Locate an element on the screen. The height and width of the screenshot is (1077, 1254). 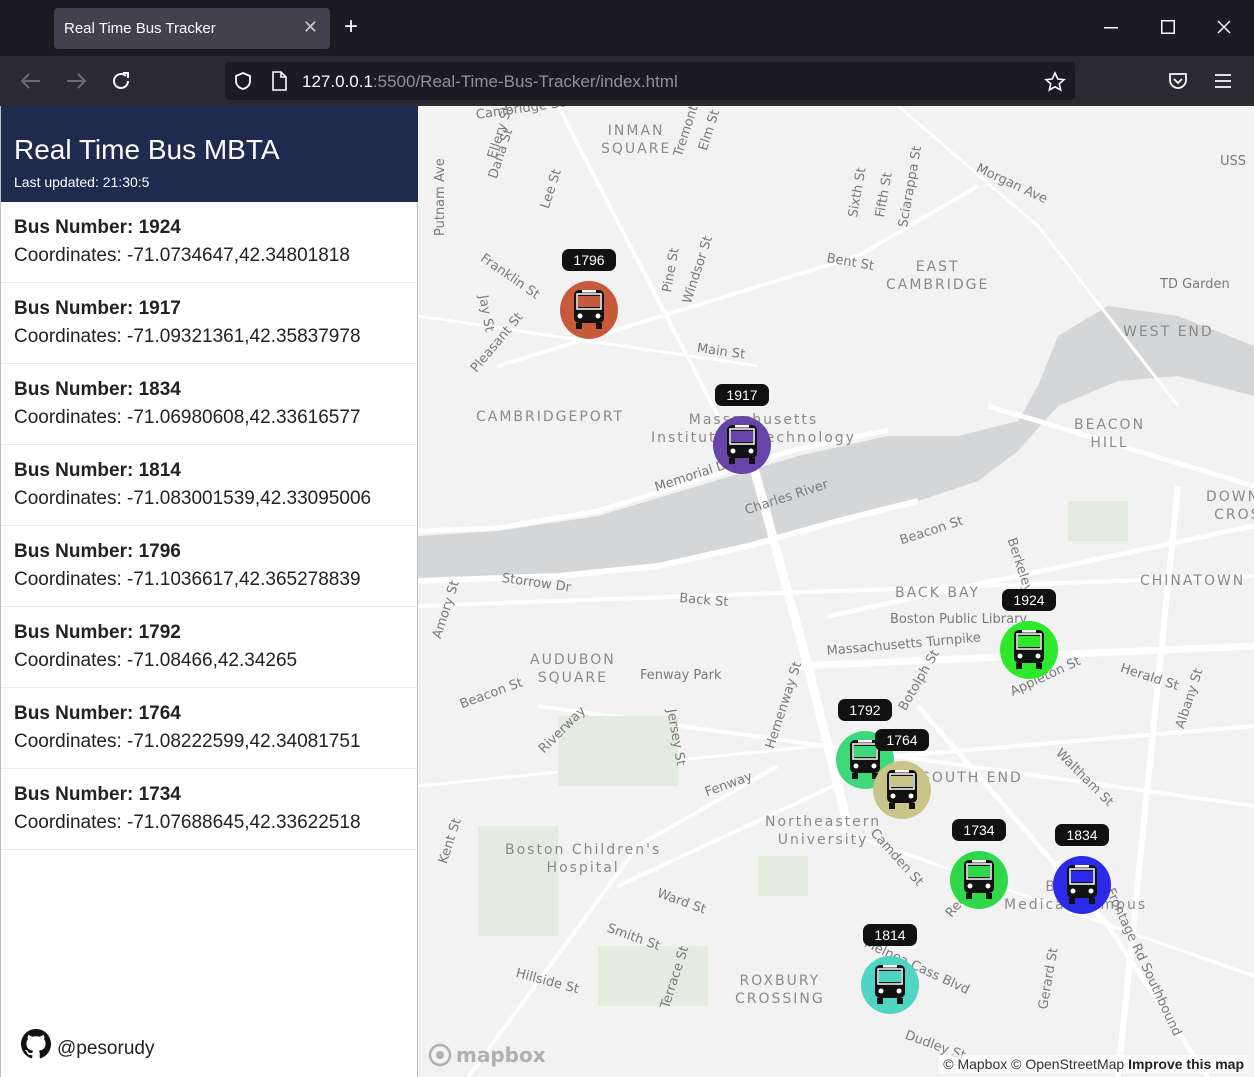
bus-number: Bus Number: 1834 is located at coordinates (97, 389).